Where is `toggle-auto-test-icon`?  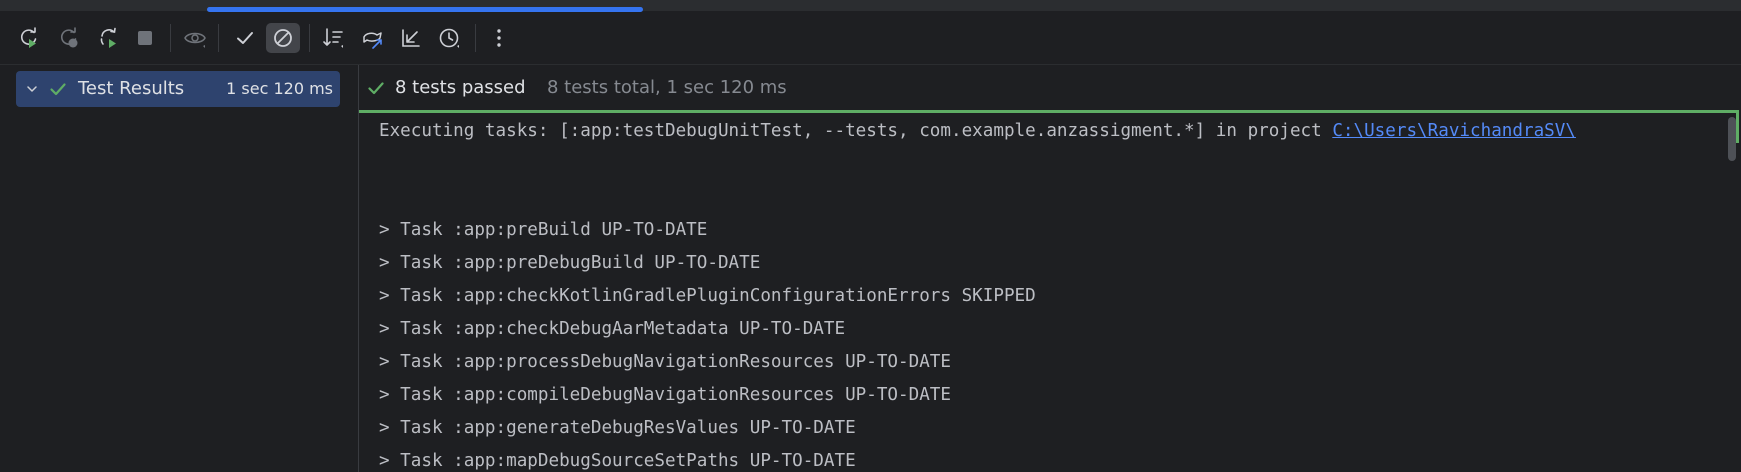
toggle-auto-test-icon is located at coordinates (108, 37).